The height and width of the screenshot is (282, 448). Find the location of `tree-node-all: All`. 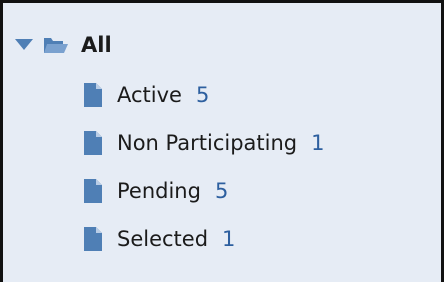

tree-node-all: All is located at coordinates (63, 45).